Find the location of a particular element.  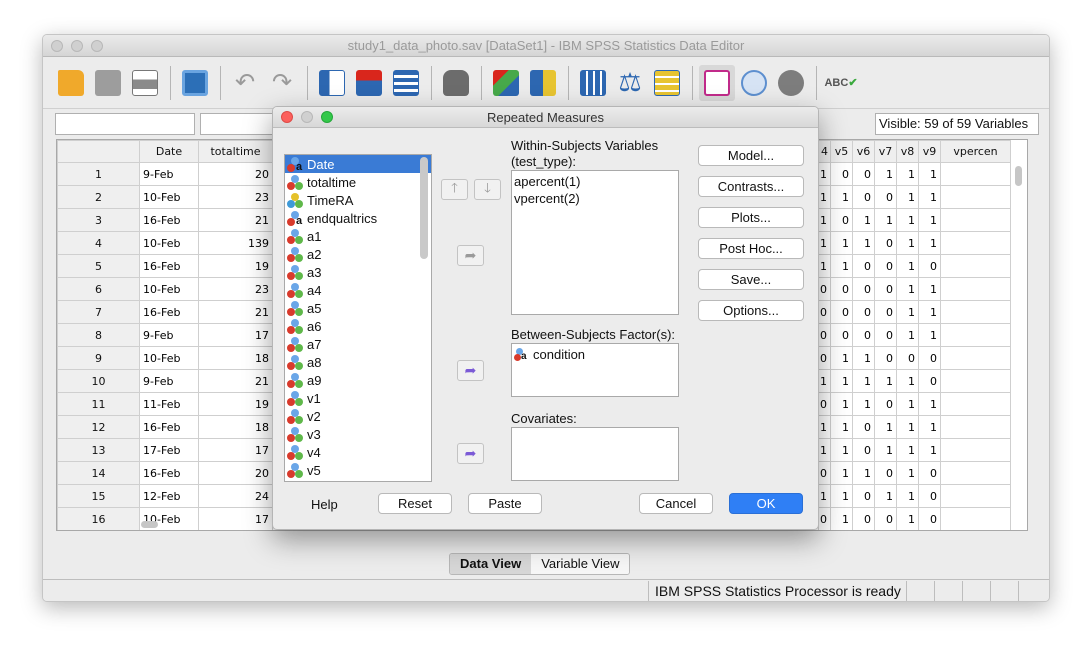

insert-cases-button is located at coordinates (506, 83).